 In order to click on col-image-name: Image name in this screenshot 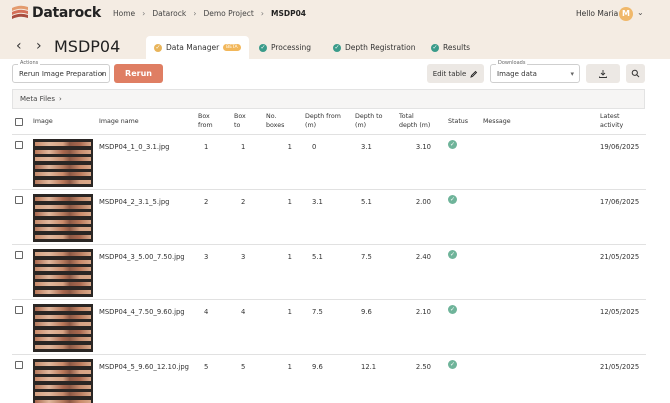, I will do `click(119, 121)`.